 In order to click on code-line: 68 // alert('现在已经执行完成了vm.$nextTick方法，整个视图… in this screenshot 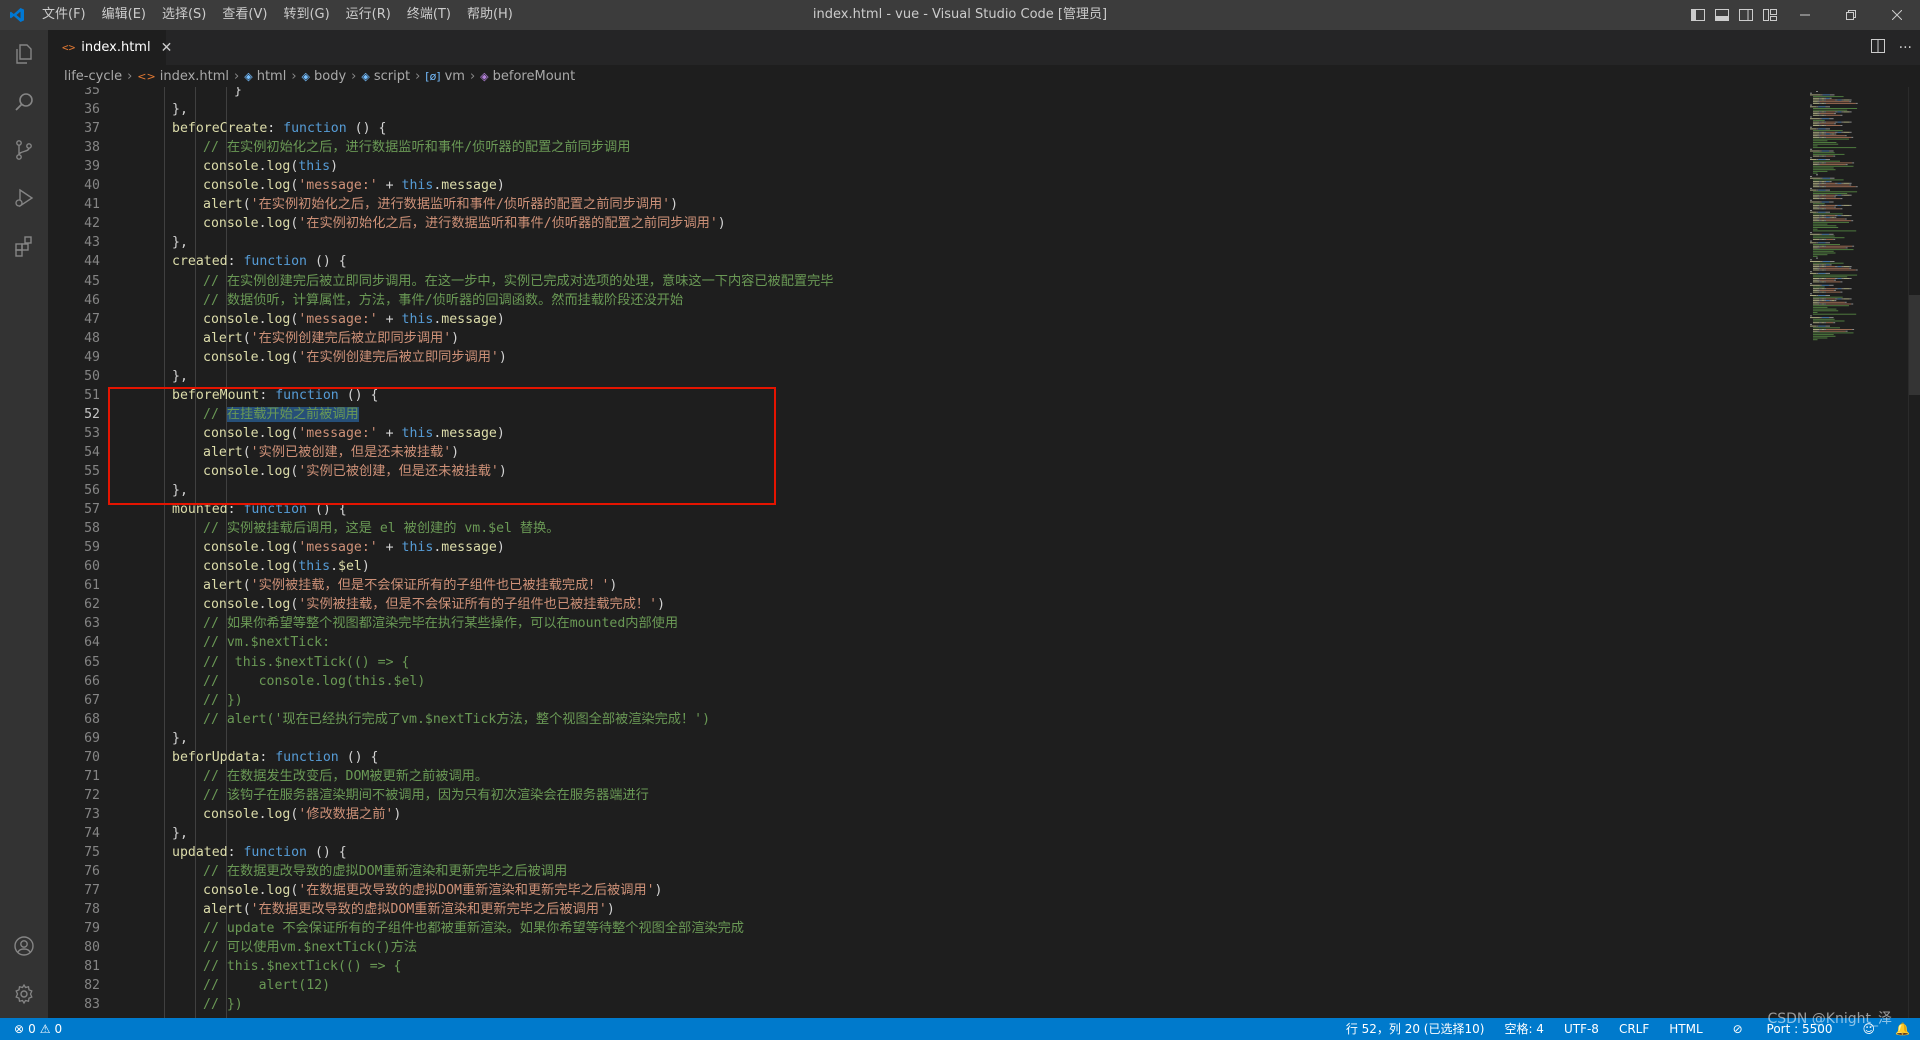, I will do `click(918, 719)`.